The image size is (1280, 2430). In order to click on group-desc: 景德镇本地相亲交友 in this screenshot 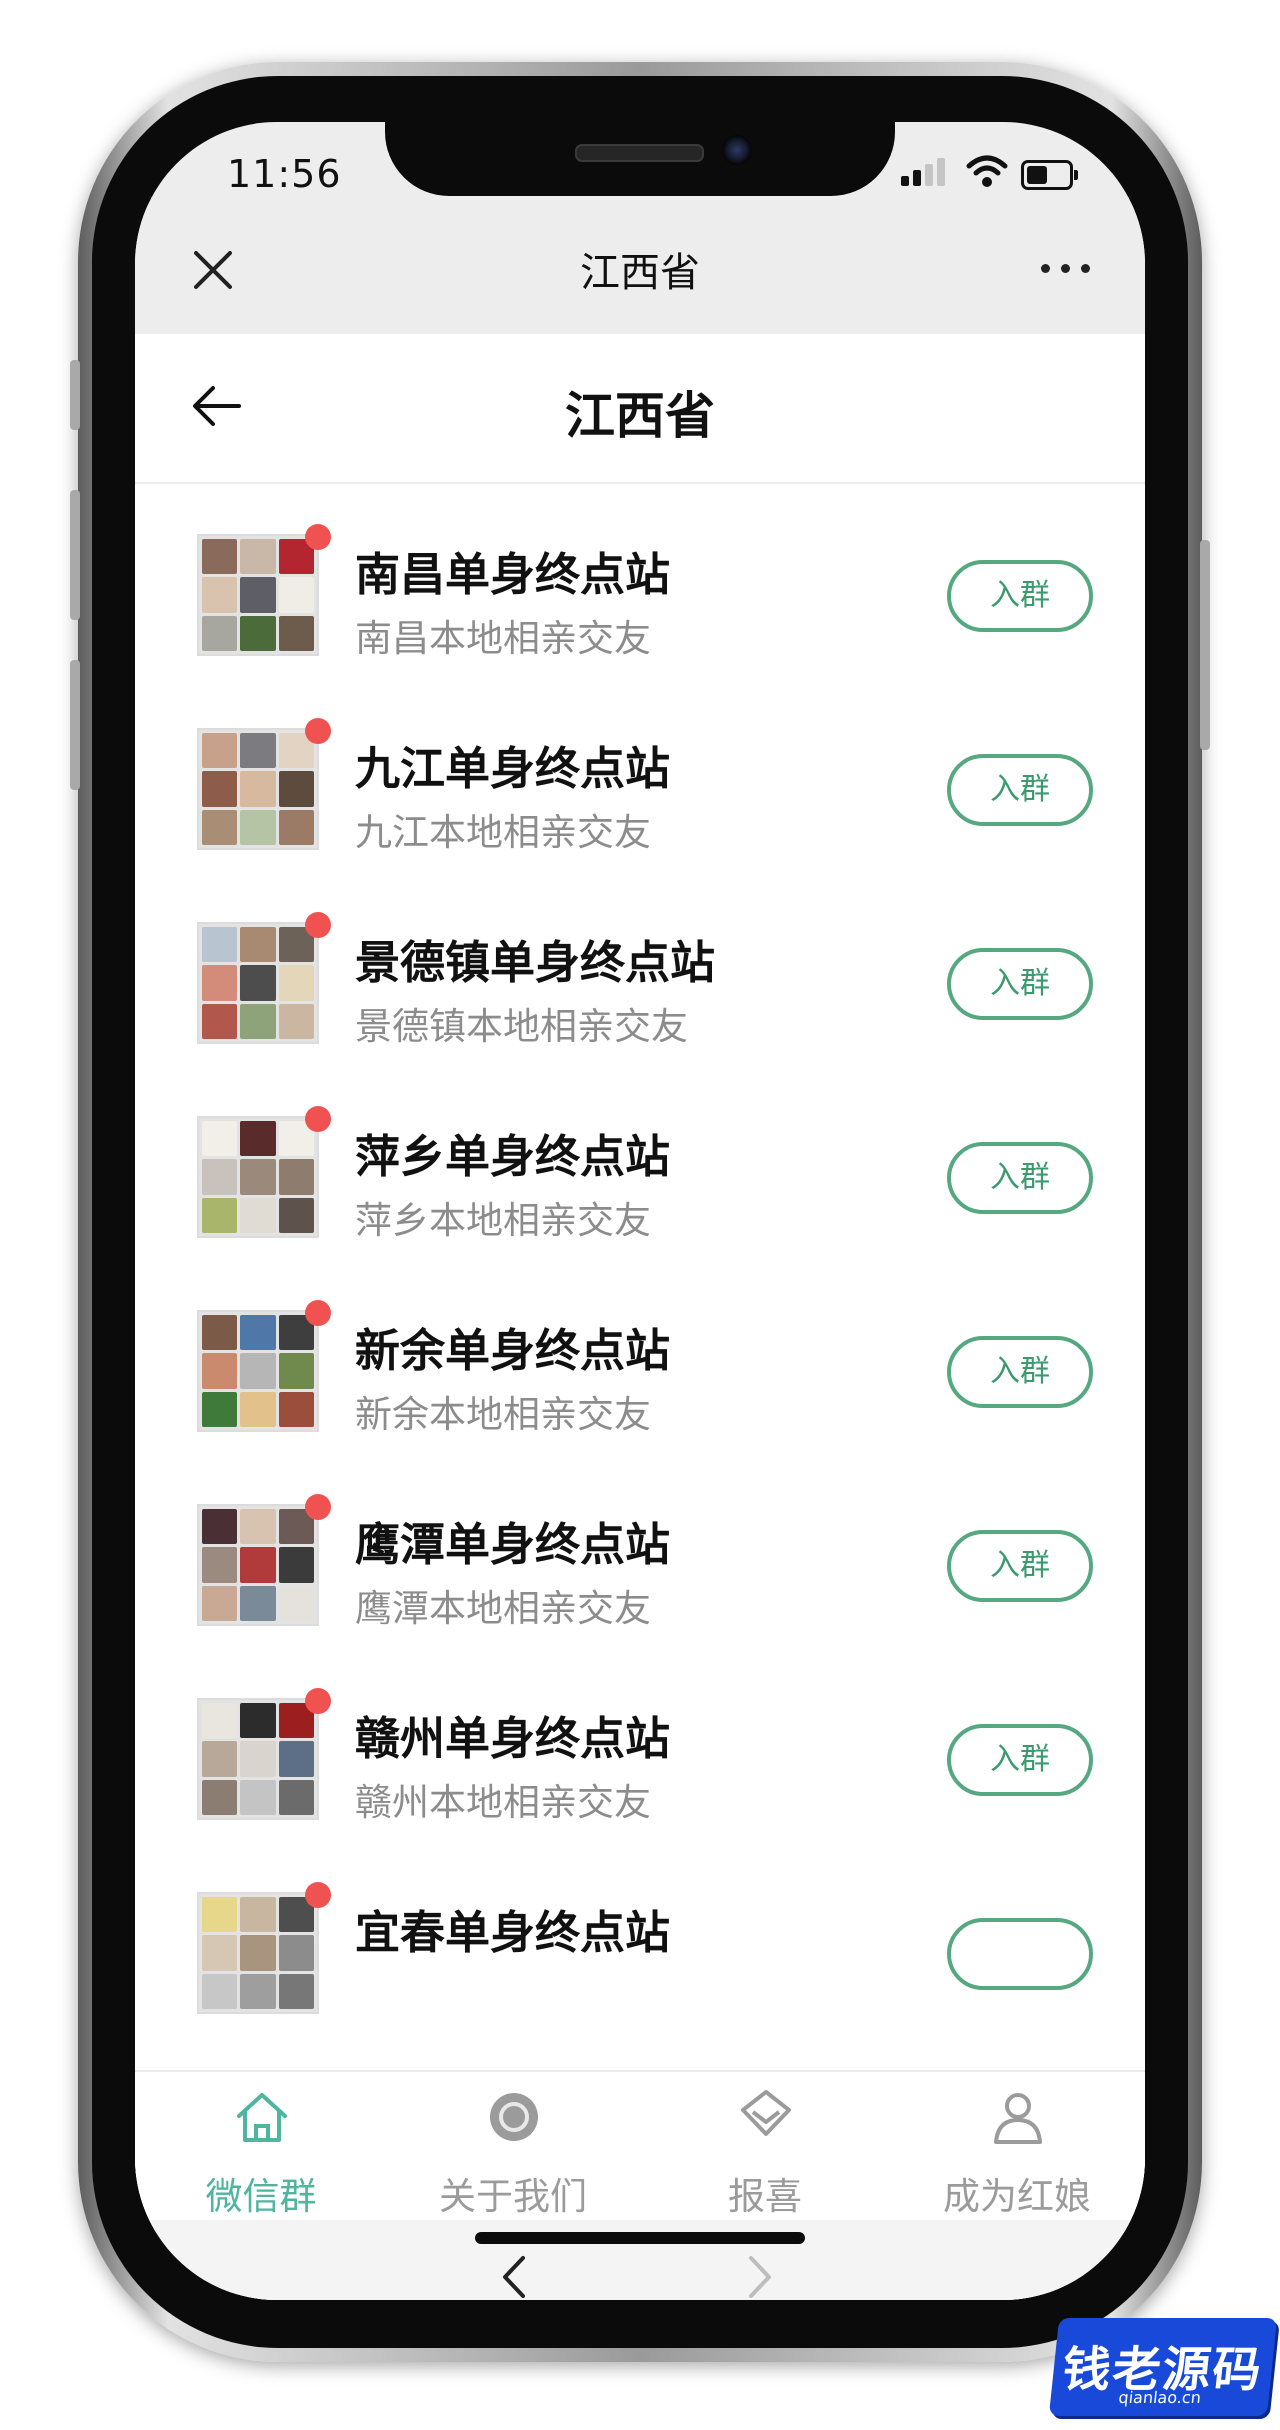, I will do `click(521, 1026)`.